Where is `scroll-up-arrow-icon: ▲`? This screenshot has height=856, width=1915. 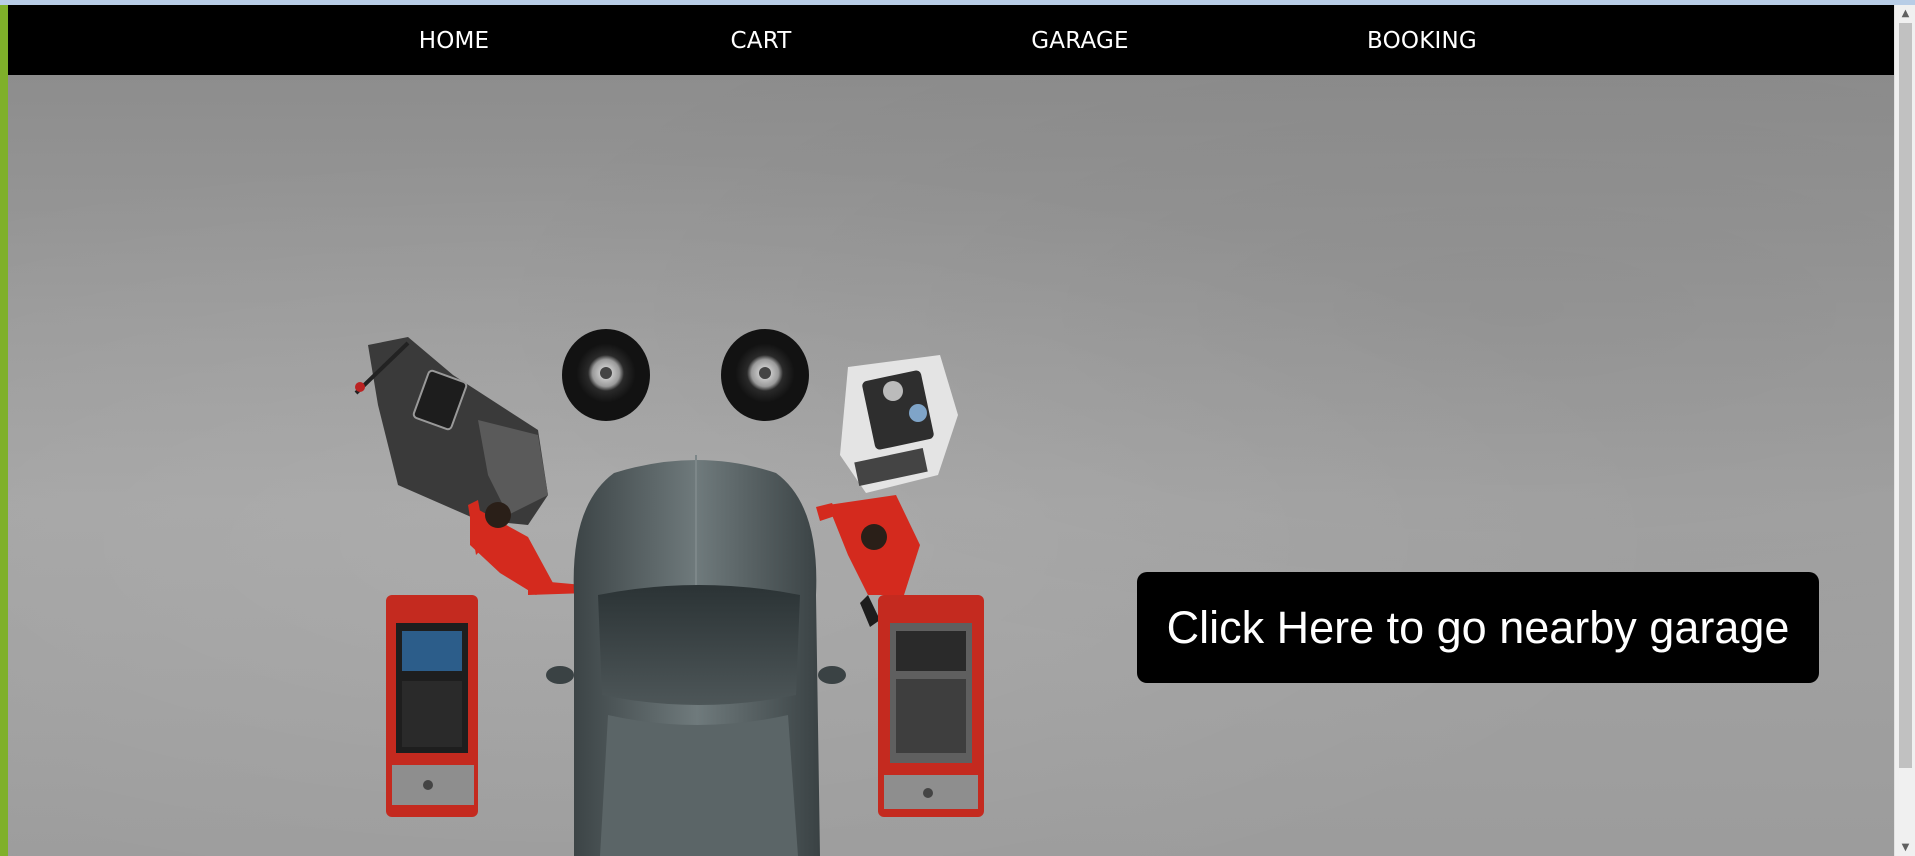
scroll-up-arrow-icon: ▲ is located at coordinates (1905, 13).